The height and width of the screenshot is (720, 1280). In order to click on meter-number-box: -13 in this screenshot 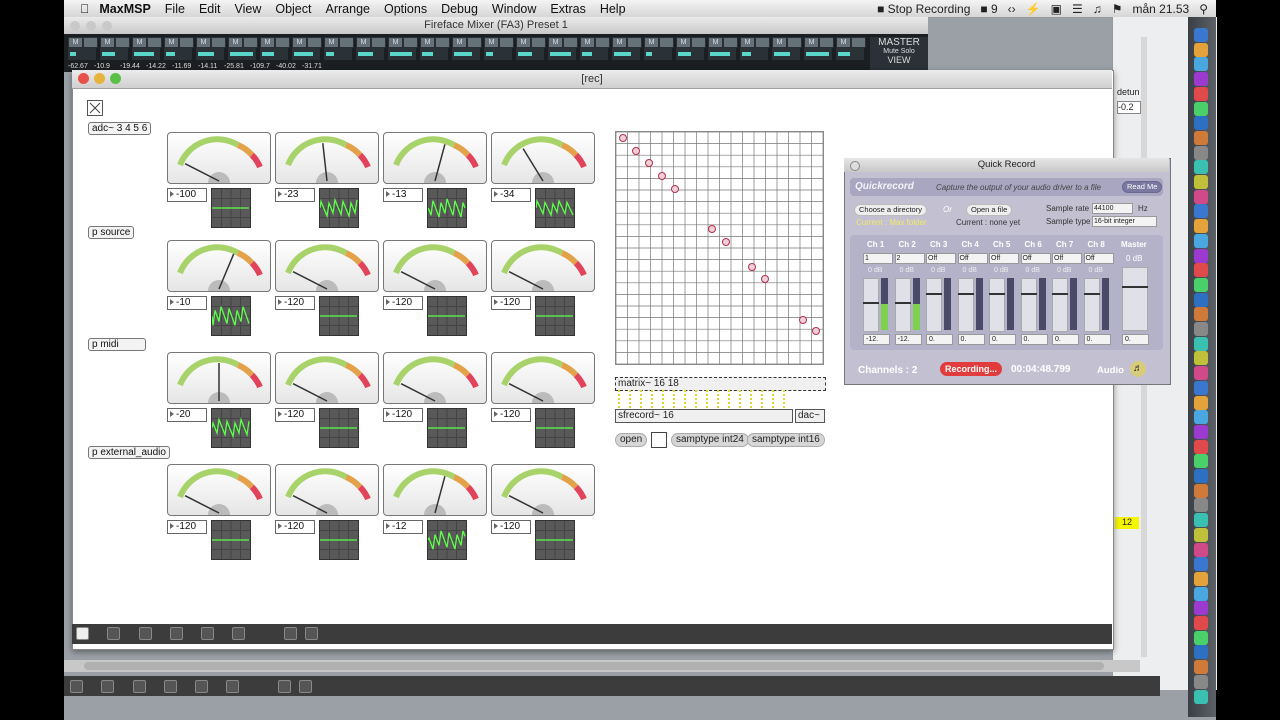, I will do `click(403, 195)`.